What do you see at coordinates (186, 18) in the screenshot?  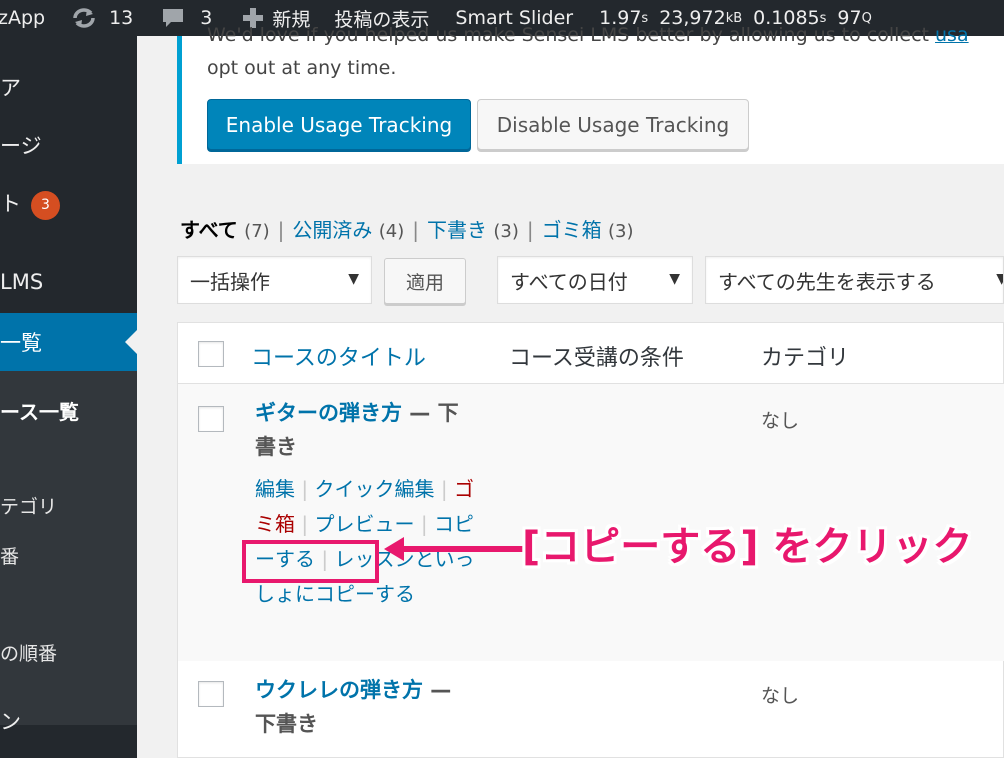 I see `comments-link: 3` at bounding box center [186, 18].